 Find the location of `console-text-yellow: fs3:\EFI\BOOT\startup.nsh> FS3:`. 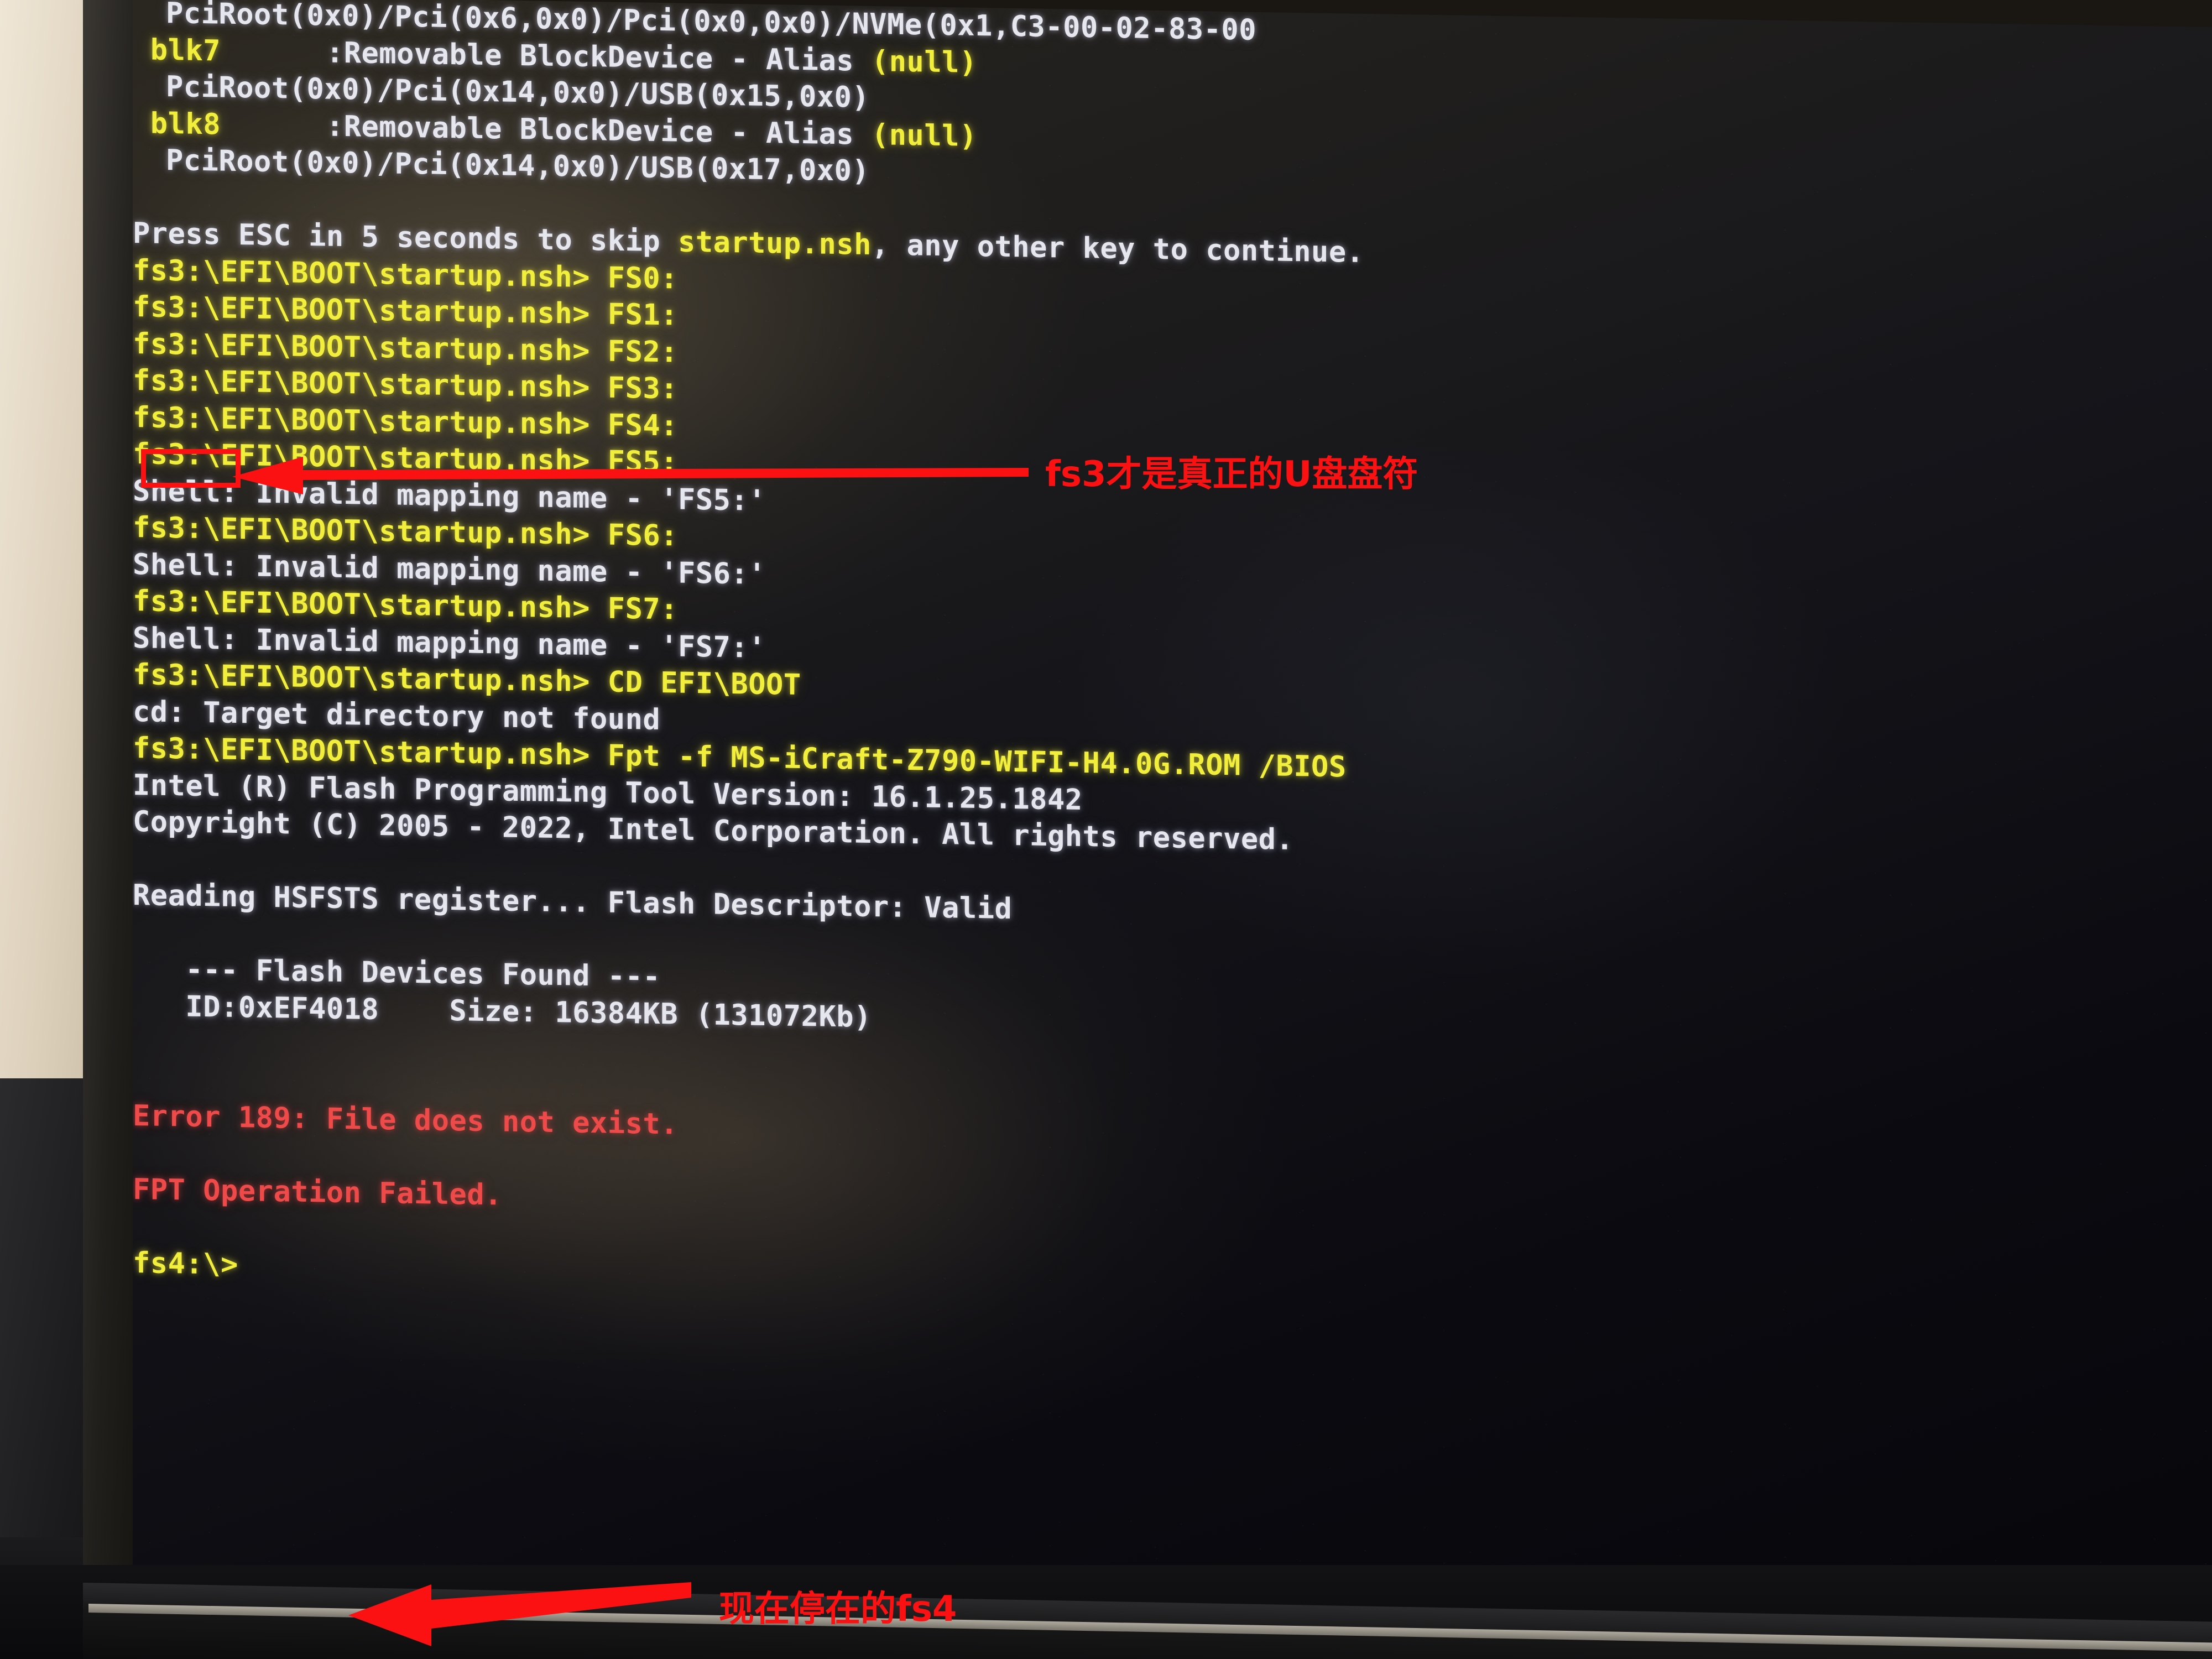

console-text-yellow: fs3:\EFI\BOOT\startup.nsh> FS3: is located at coordinates (406, 385).